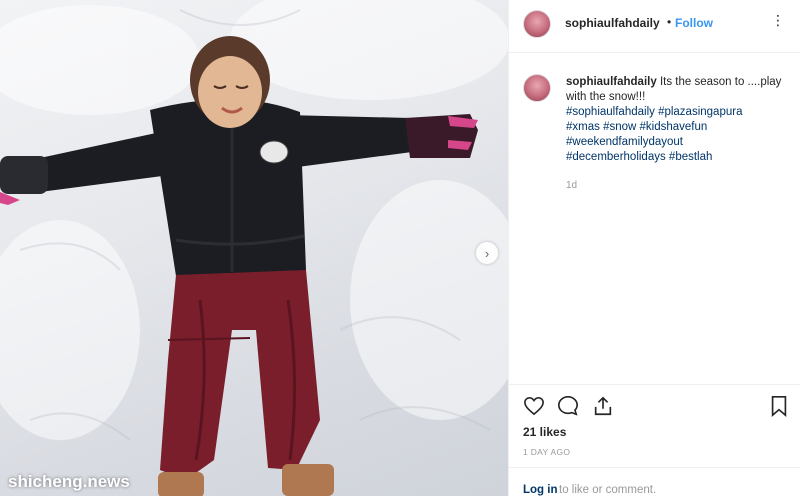 The image size is (800, 498). What do you see at coordinates (676, 157) in the screenshot?
I see `hashtags-line: #decemberholidays #bestlah` at bounding box center [676, 157].